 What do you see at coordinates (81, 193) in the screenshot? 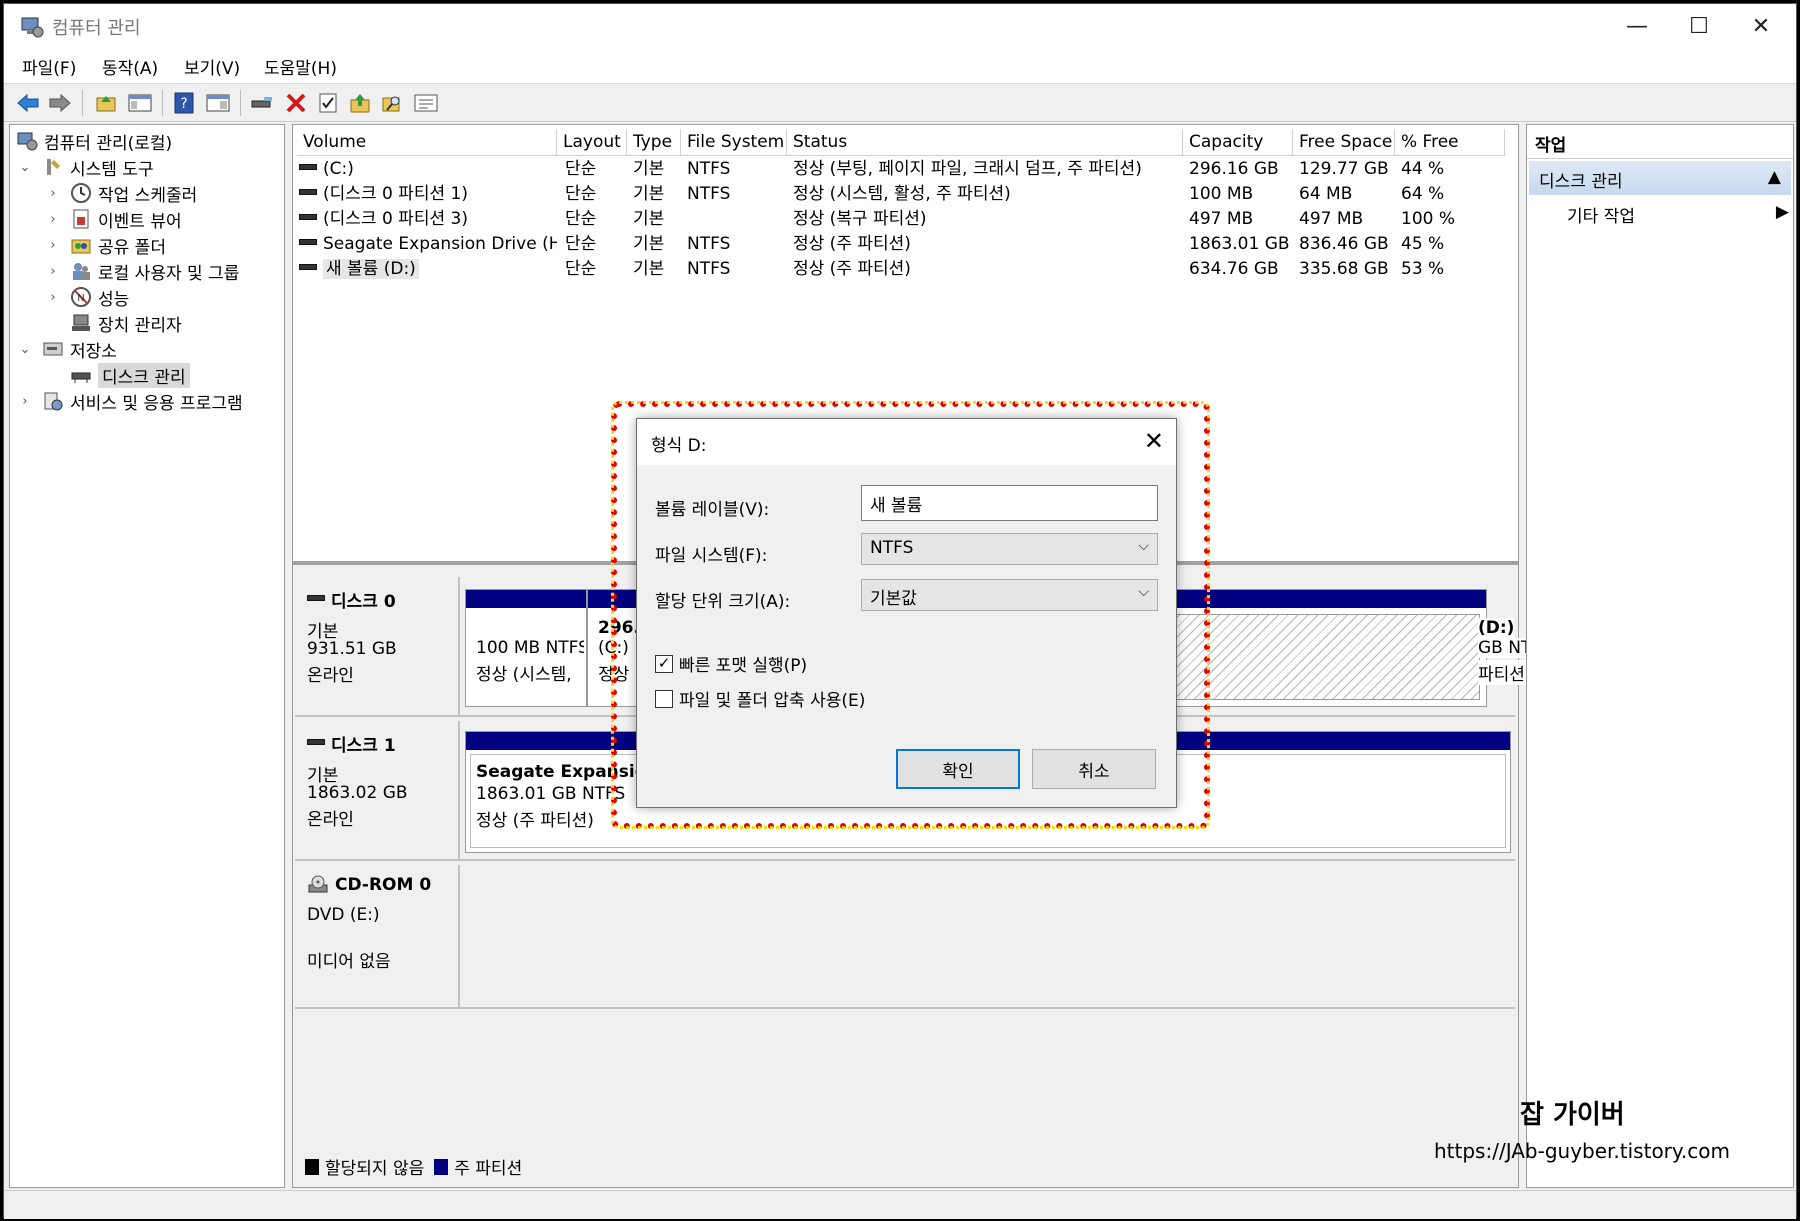
I see `clock-icon` at bounding box center [81, 193].